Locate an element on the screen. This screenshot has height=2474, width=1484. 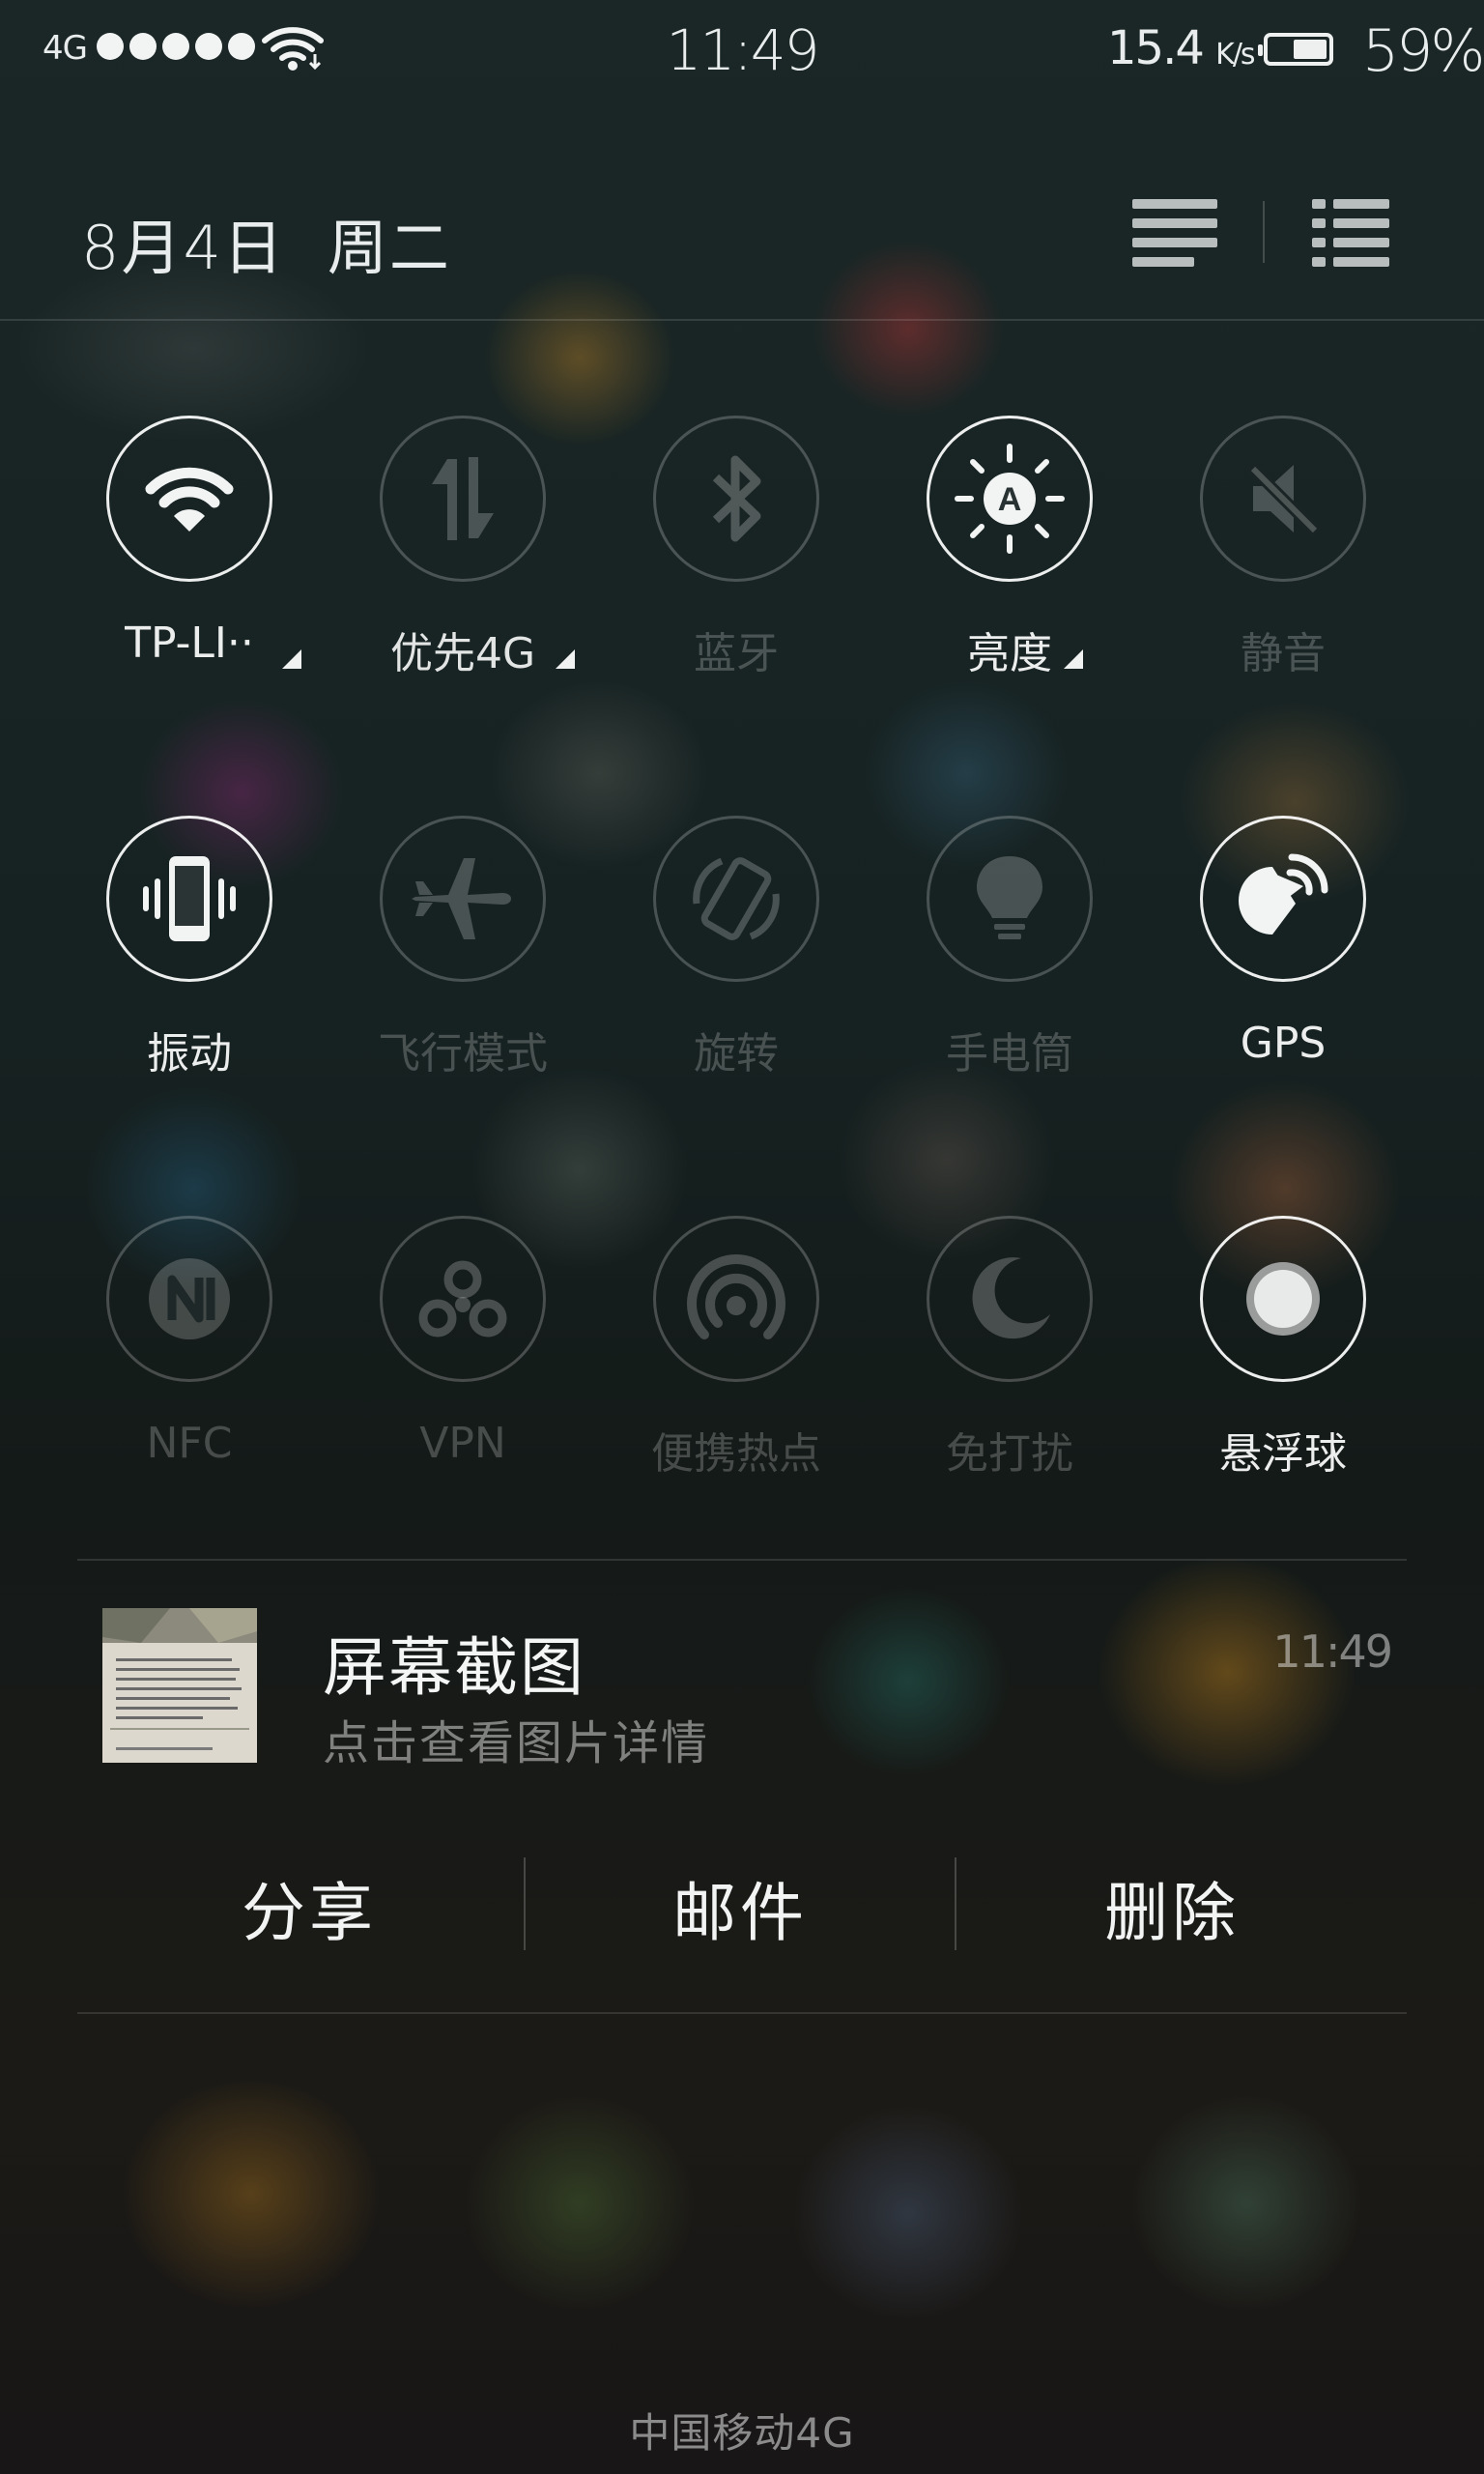
header-rule is located at coordinates (742, 320).